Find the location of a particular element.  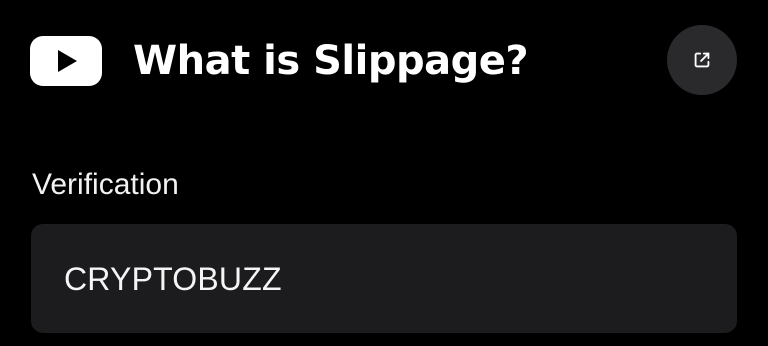

open-external-button is located at coordinates (702, 60).